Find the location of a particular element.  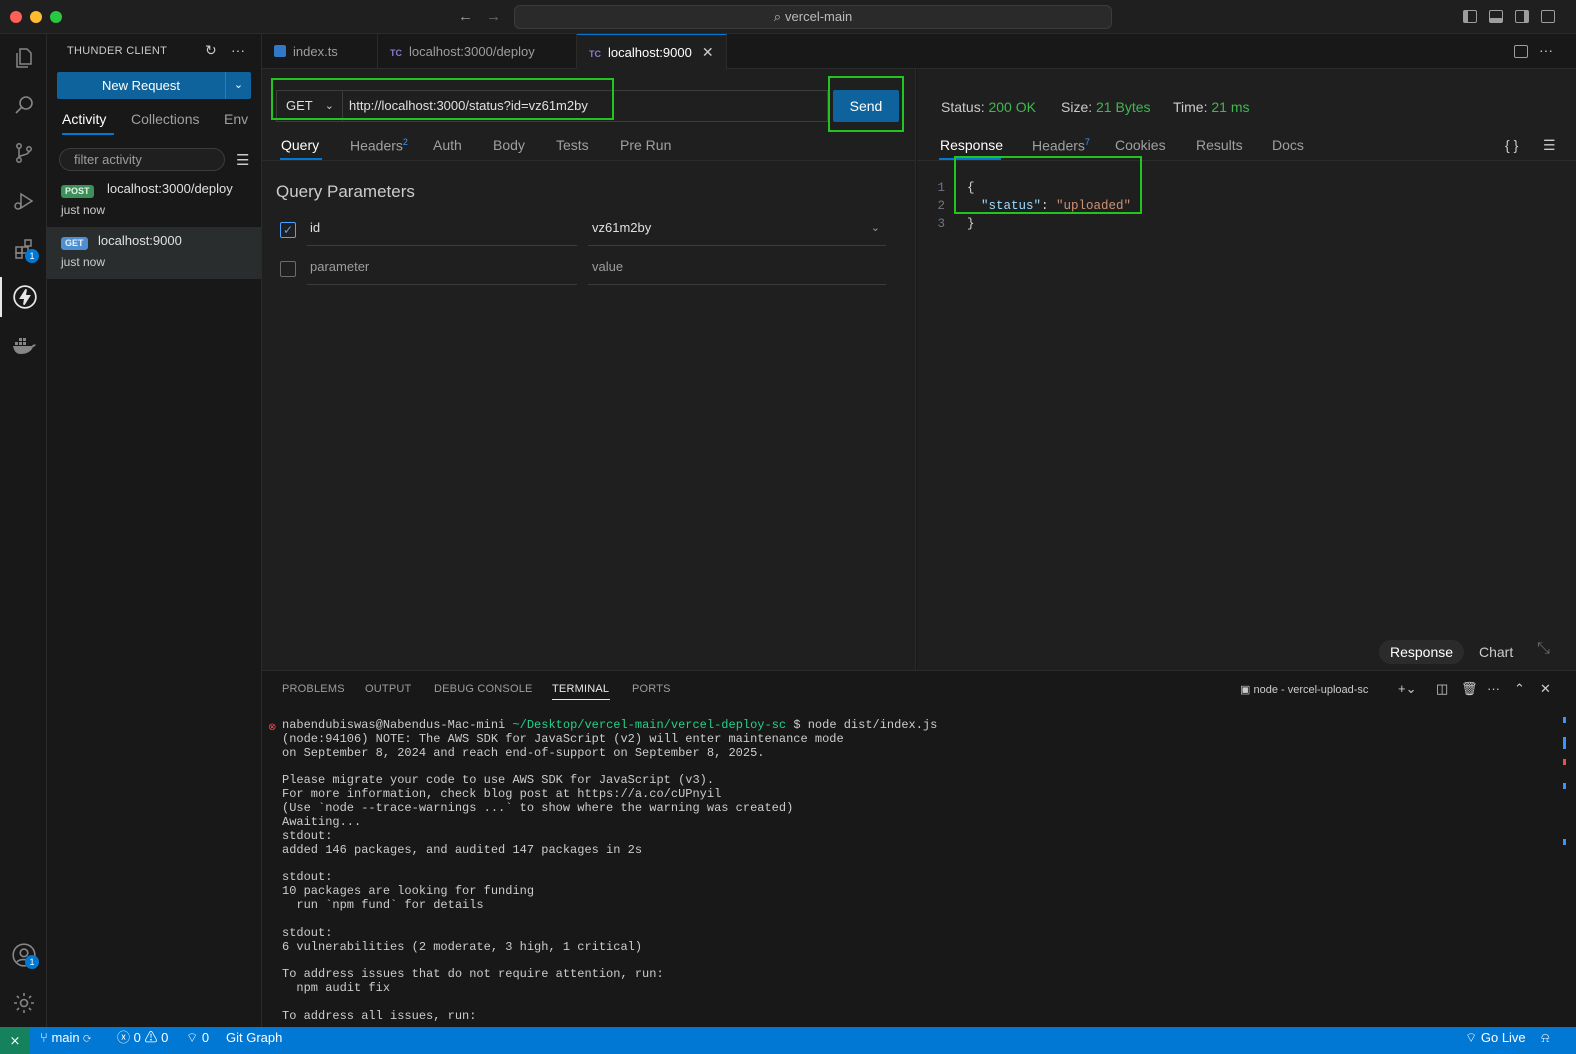

settings-gear-icon is located at coordinates (23, 1003).